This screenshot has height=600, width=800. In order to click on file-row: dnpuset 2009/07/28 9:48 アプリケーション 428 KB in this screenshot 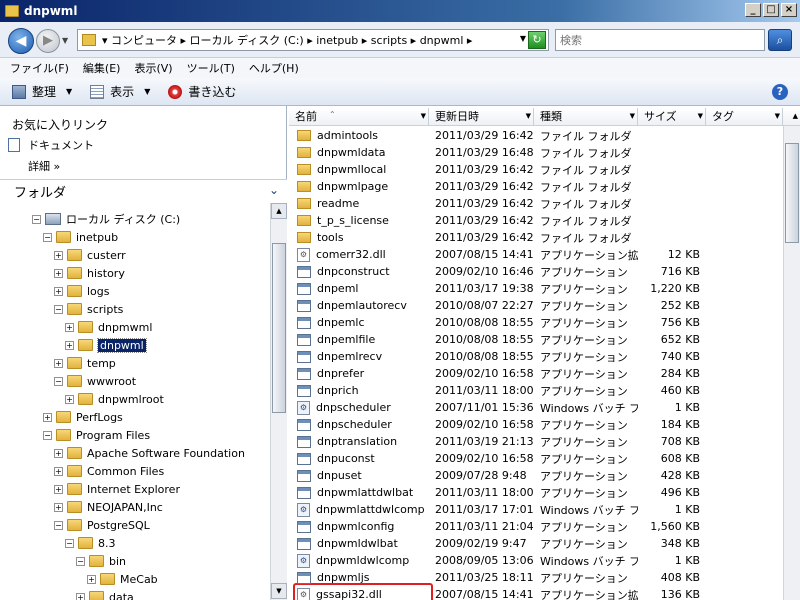, I will do `click(536, 475)`.